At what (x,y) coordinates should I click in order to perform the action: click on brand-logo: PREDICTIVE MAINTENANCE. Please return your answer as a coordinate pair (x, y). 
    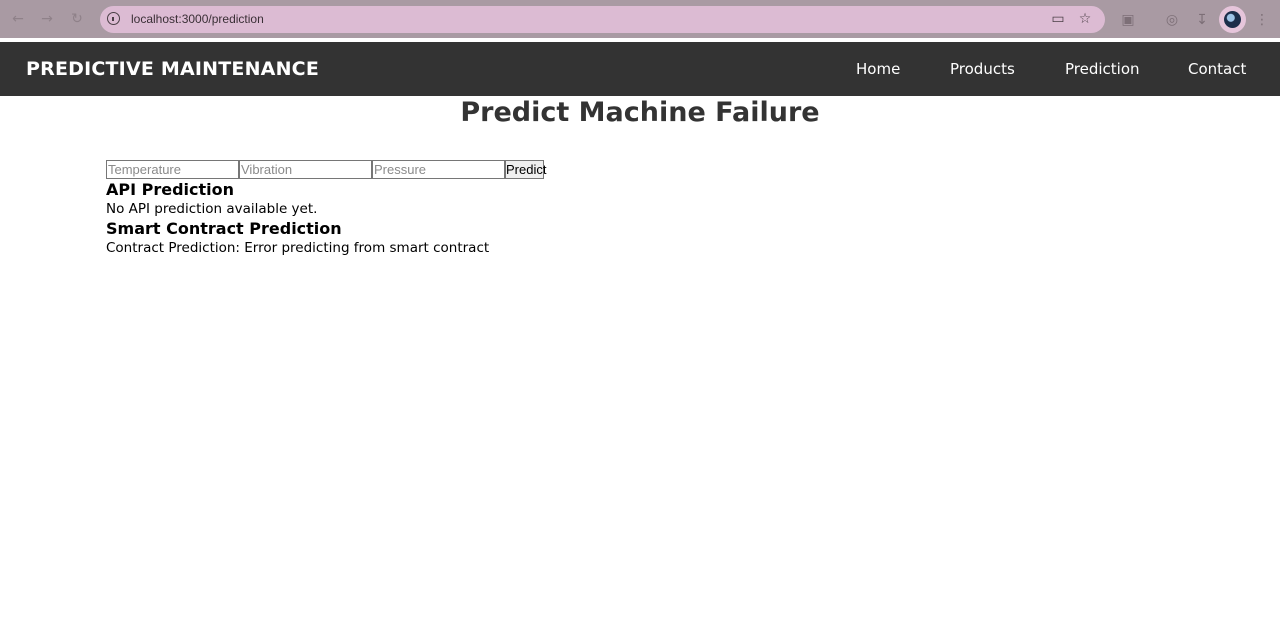
    Looking at the image, I should click on (172, 69).